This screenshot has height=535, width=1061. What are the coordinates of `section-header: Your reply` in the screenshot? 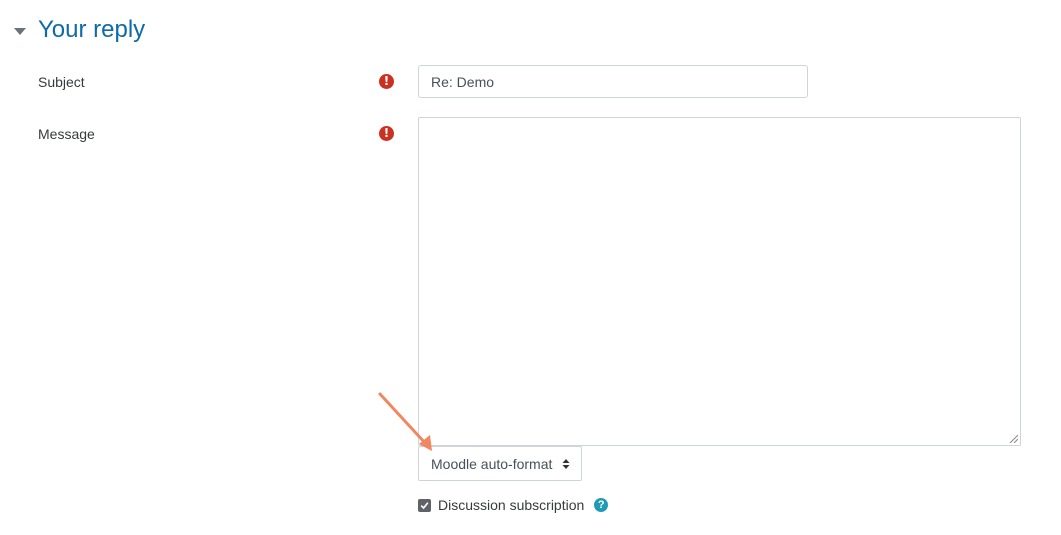 It's located at (79, 30).